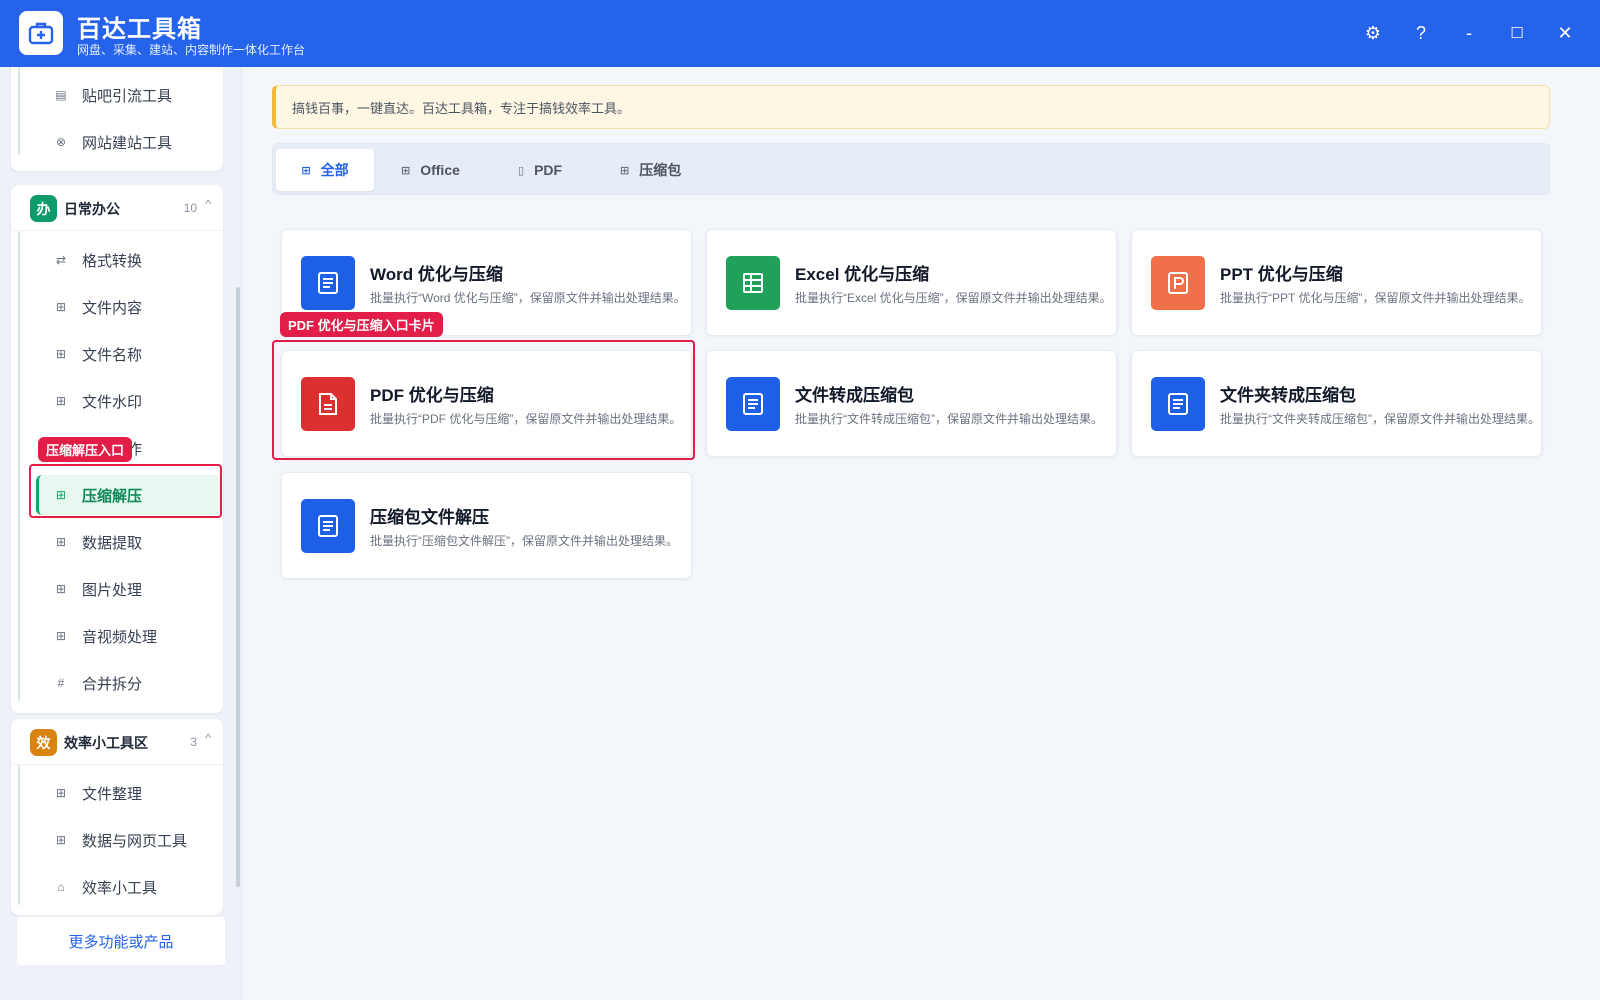  I want to click on globe-icon: ⊗, so click(61, 142).